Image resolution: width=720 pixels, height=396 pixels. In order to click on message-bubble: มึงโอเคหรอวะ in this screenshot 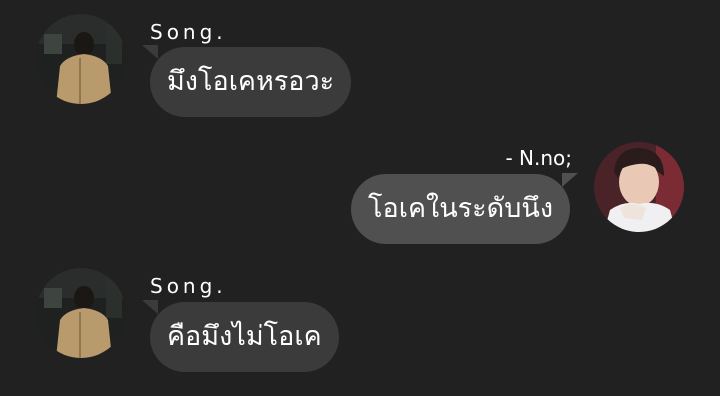, I will do `click(251, 82)`.